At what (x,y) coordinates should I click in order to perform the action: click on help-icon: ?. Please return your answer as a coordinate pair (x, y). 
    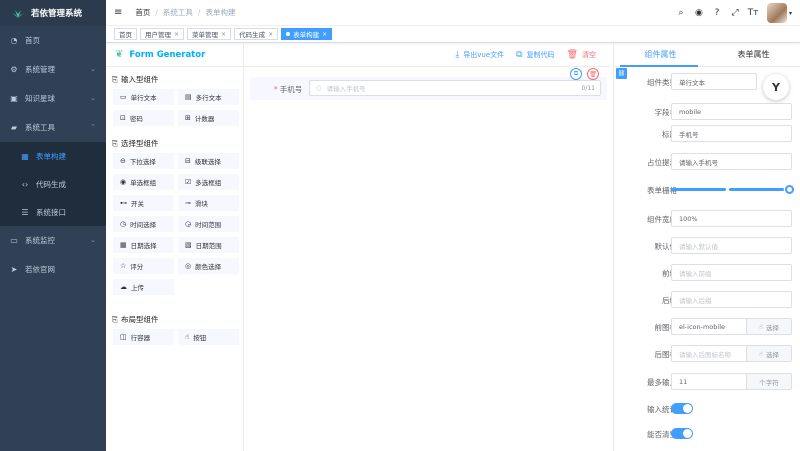
    Looking at the image, I should click on (717, 13).